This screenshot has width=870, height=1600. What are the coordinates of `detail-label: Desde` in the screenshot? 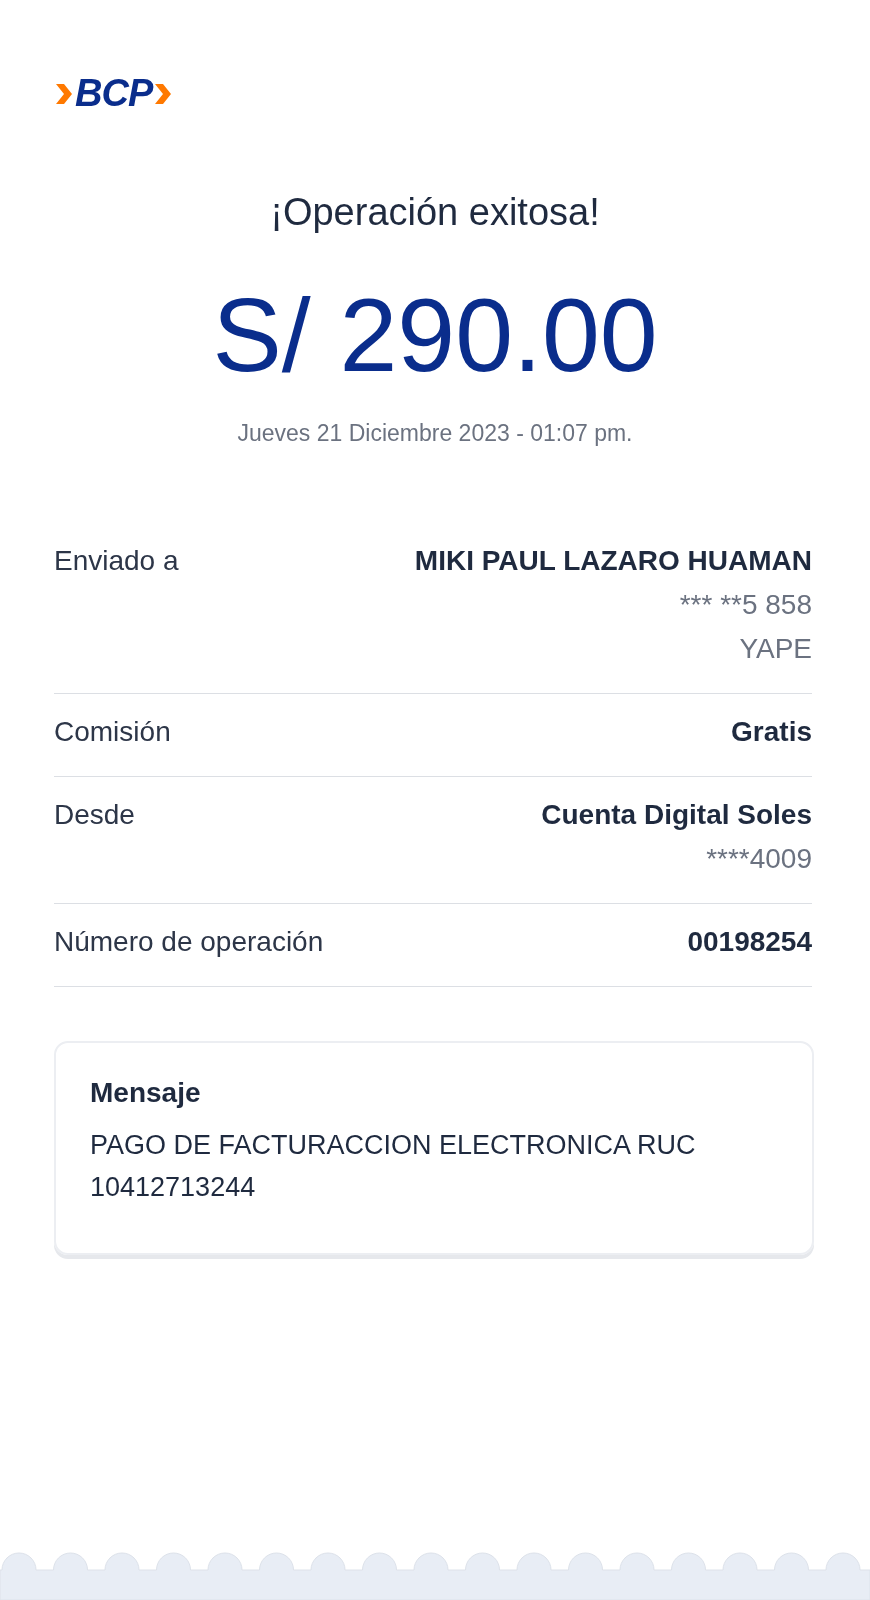 It's located at (94, 816).